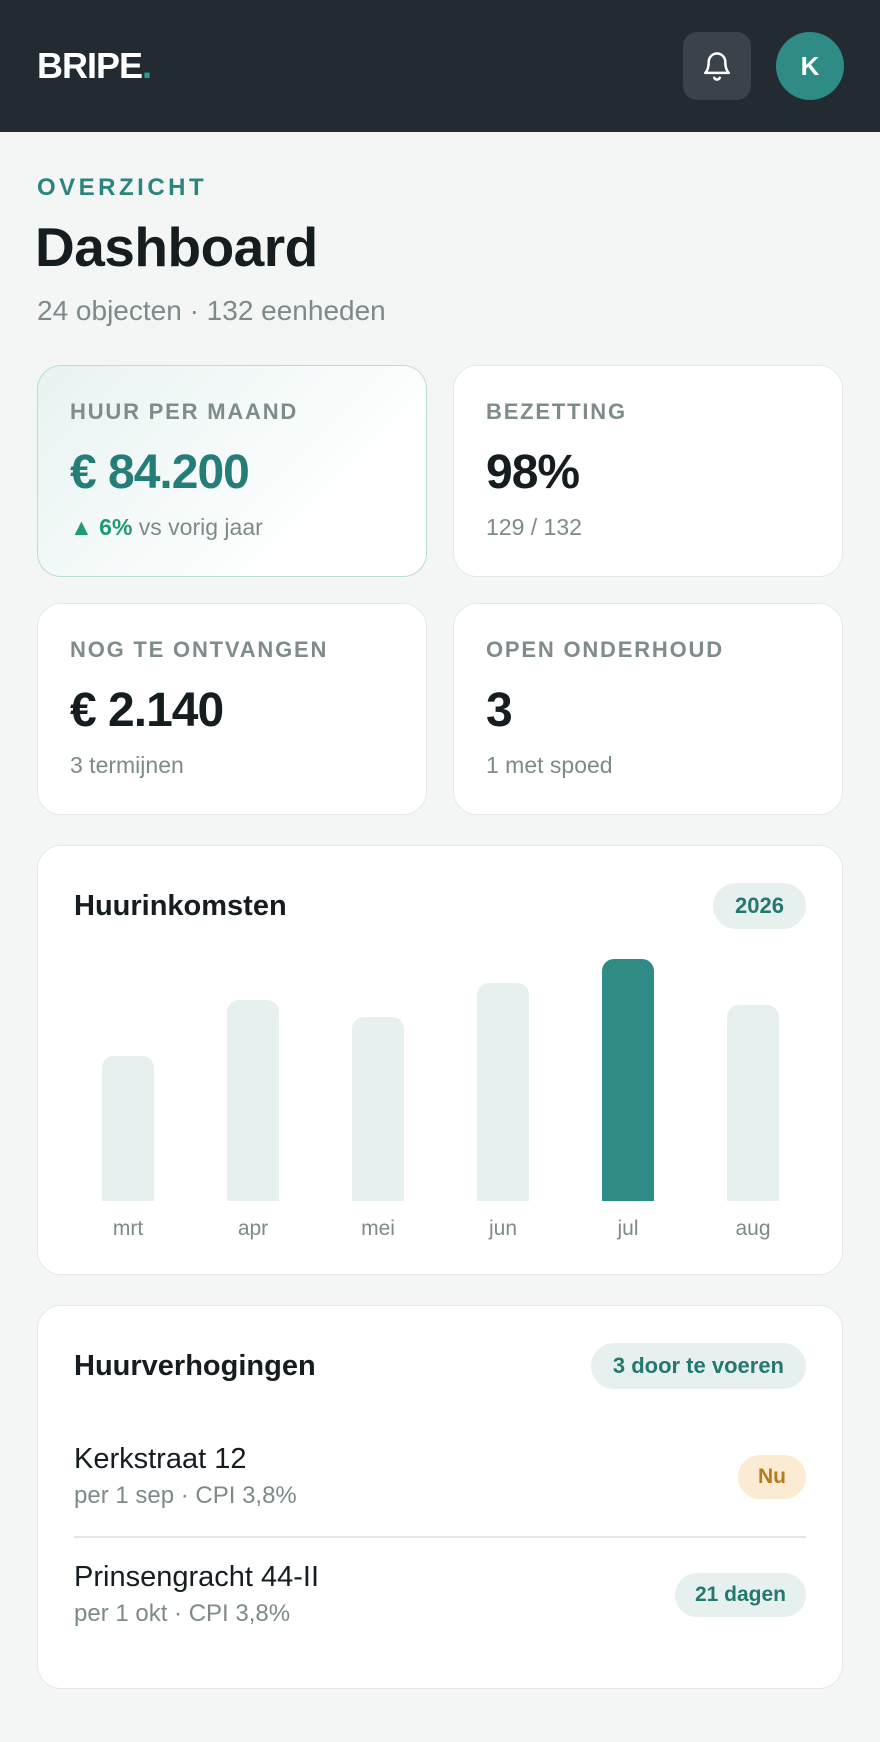  I want to click on list-divider, so click(440, 1537).